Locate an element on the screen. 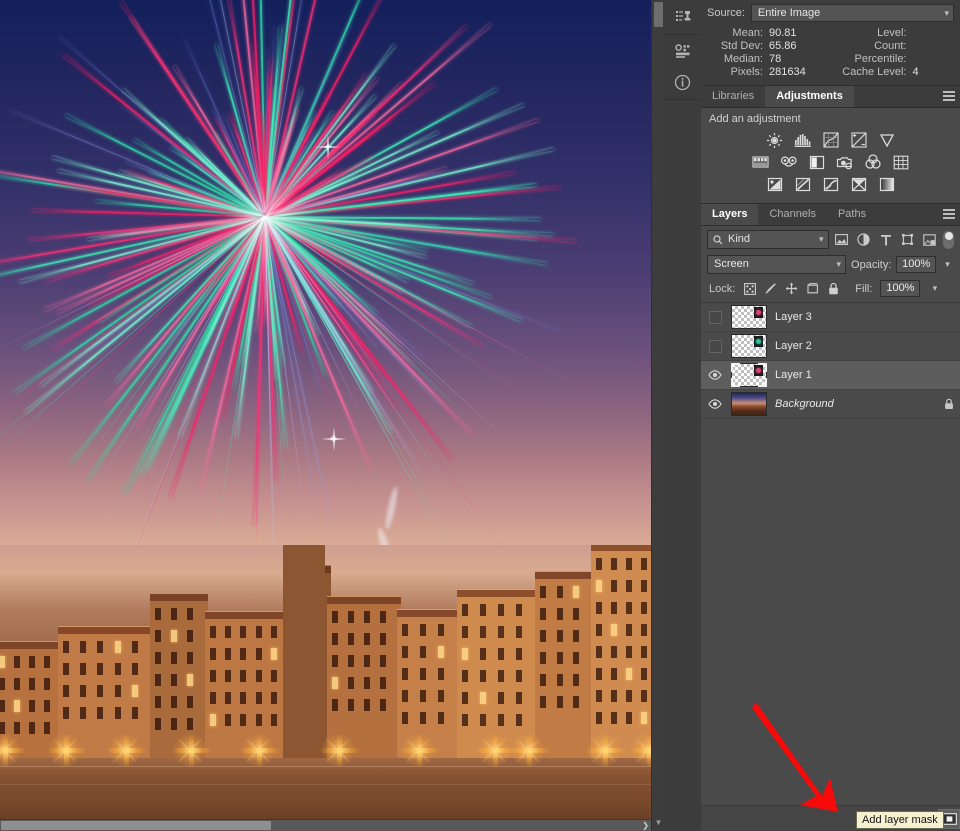 This screenshot has height=831, width=960. color-lookup-icon is located at coordinates (901, 162).